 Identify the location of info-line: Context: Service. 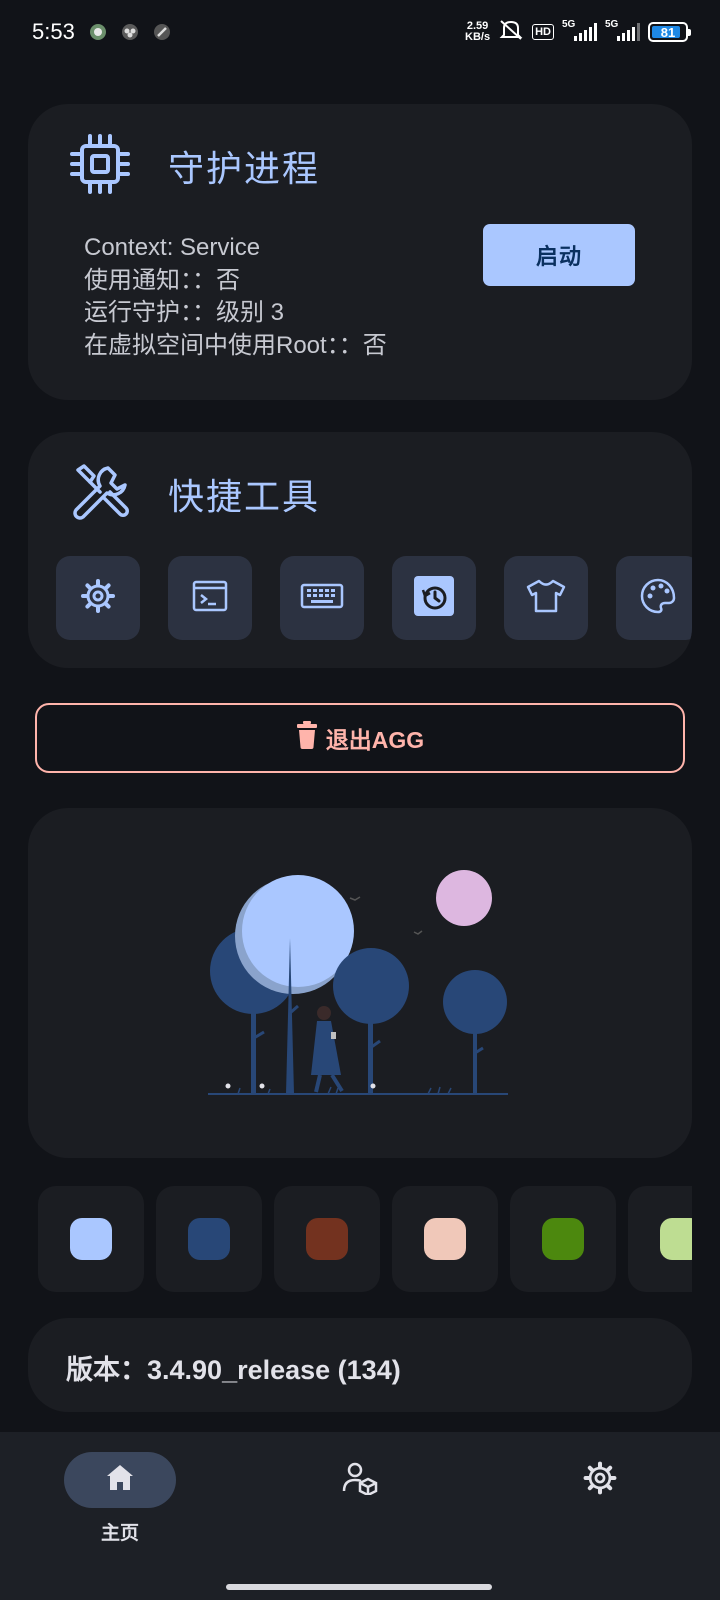
(172, 247).